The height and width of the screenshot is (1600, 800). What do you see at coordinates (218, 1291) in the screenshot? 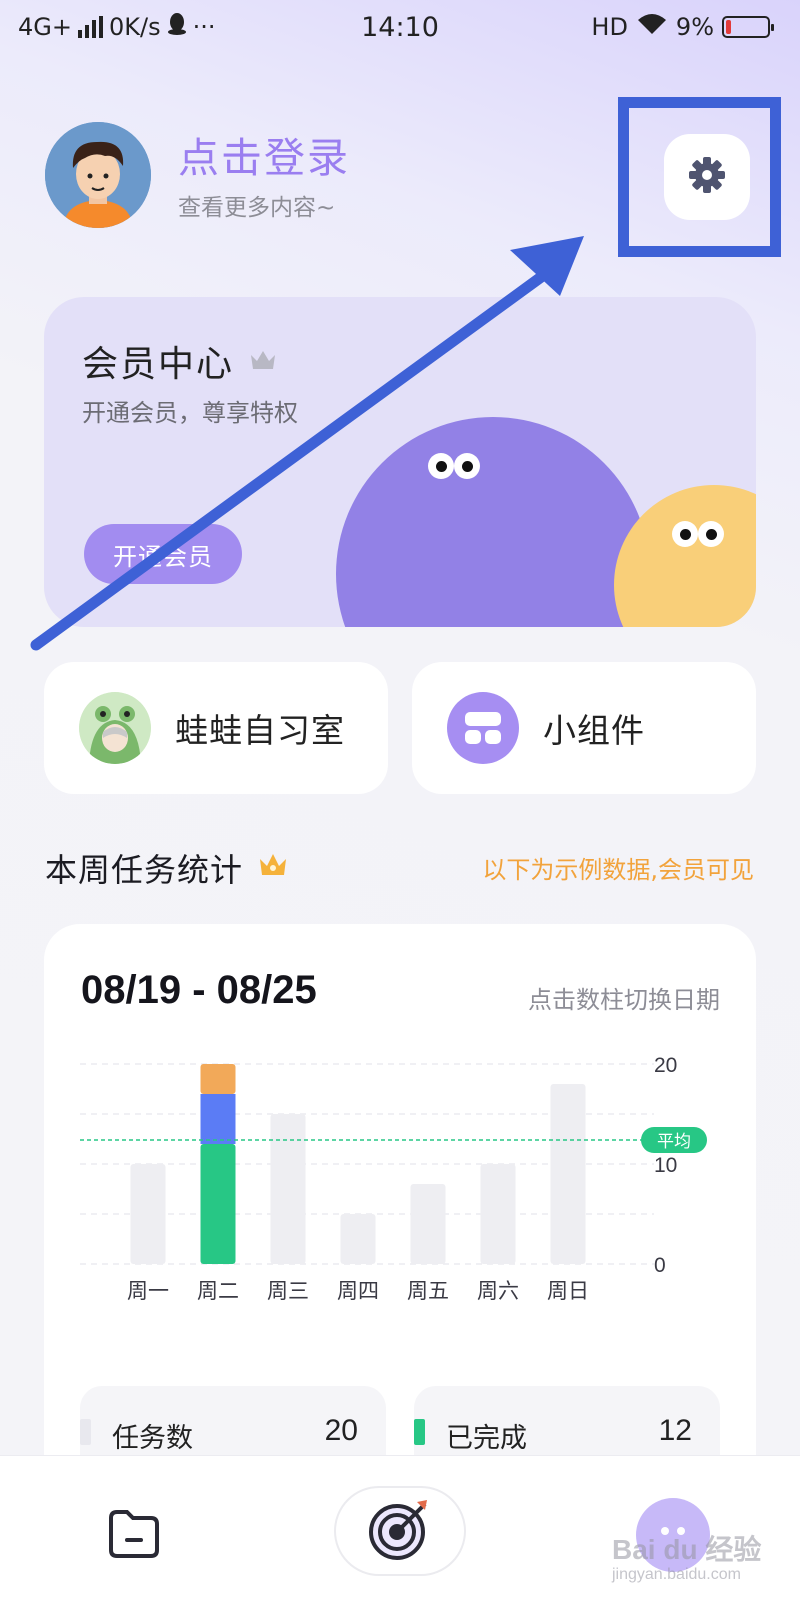
I see `x-tick-label: 周二` at bounding box center [218, 1291].